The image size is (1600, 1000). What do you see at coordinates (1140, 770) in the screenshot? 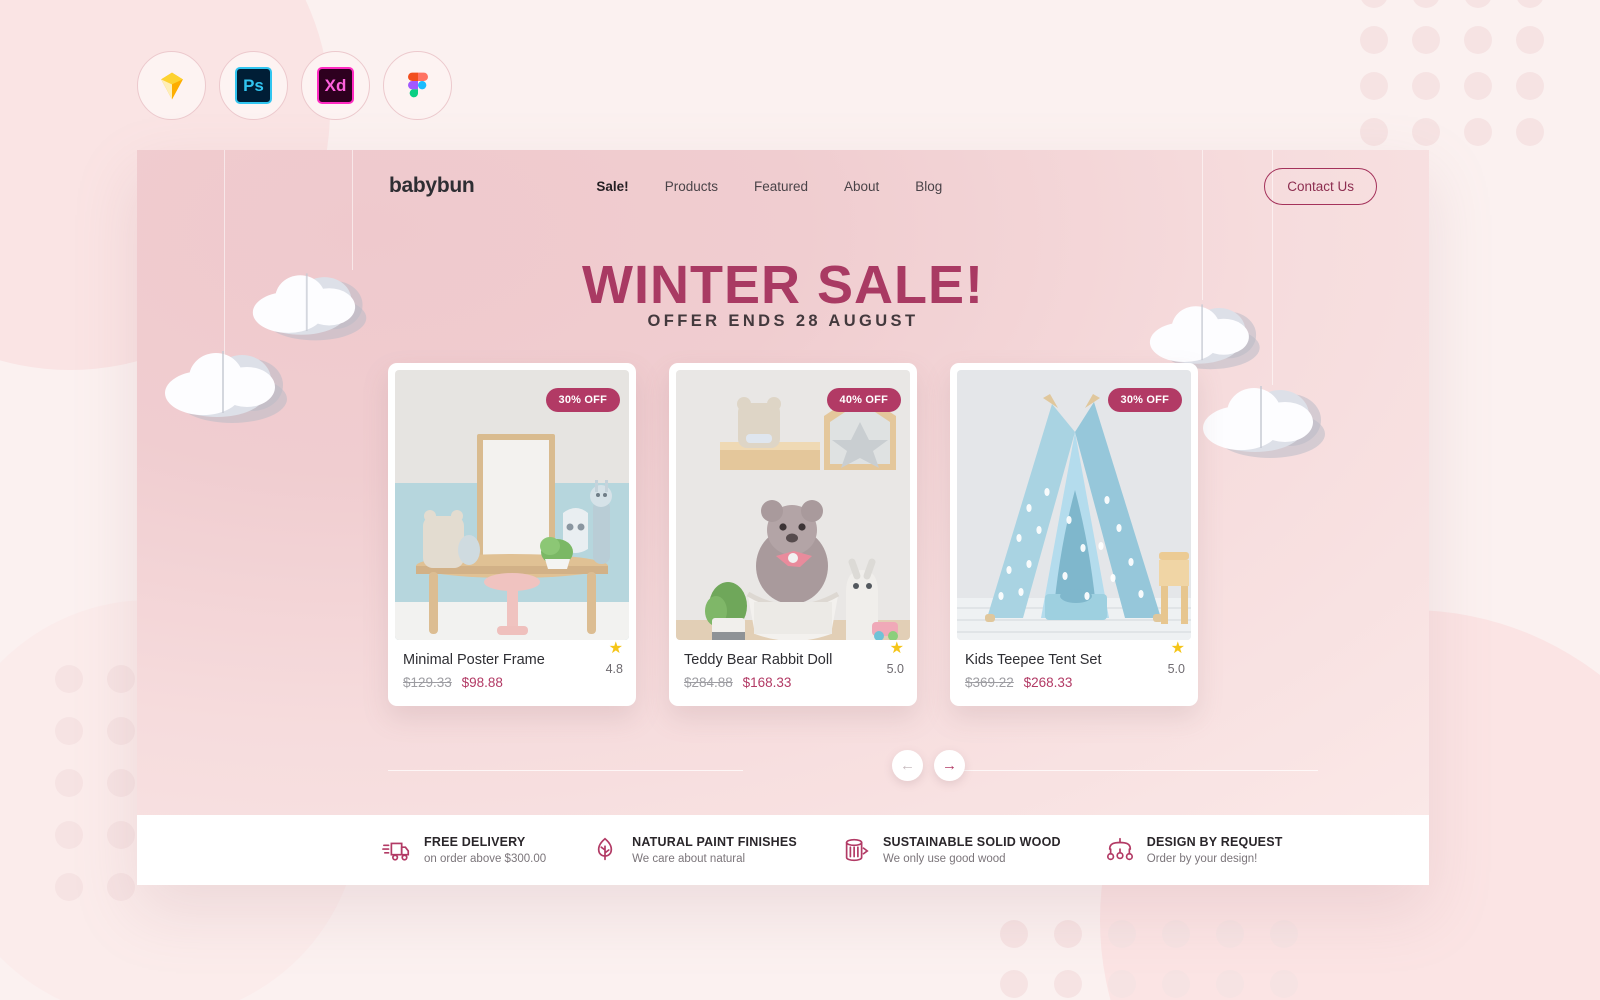
I see `carousel-rail-right` at bounding box center [1140, 770].